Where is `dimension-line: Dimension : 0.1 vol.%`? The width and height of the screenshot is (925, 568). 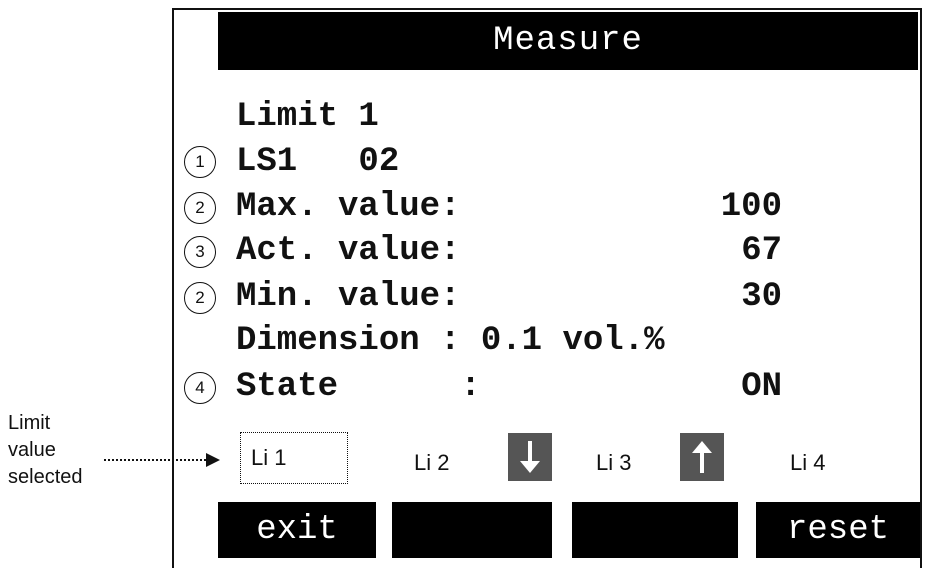 dimension-line: Dimension : 0.1 vol.% is located at coordinates (450, 341).